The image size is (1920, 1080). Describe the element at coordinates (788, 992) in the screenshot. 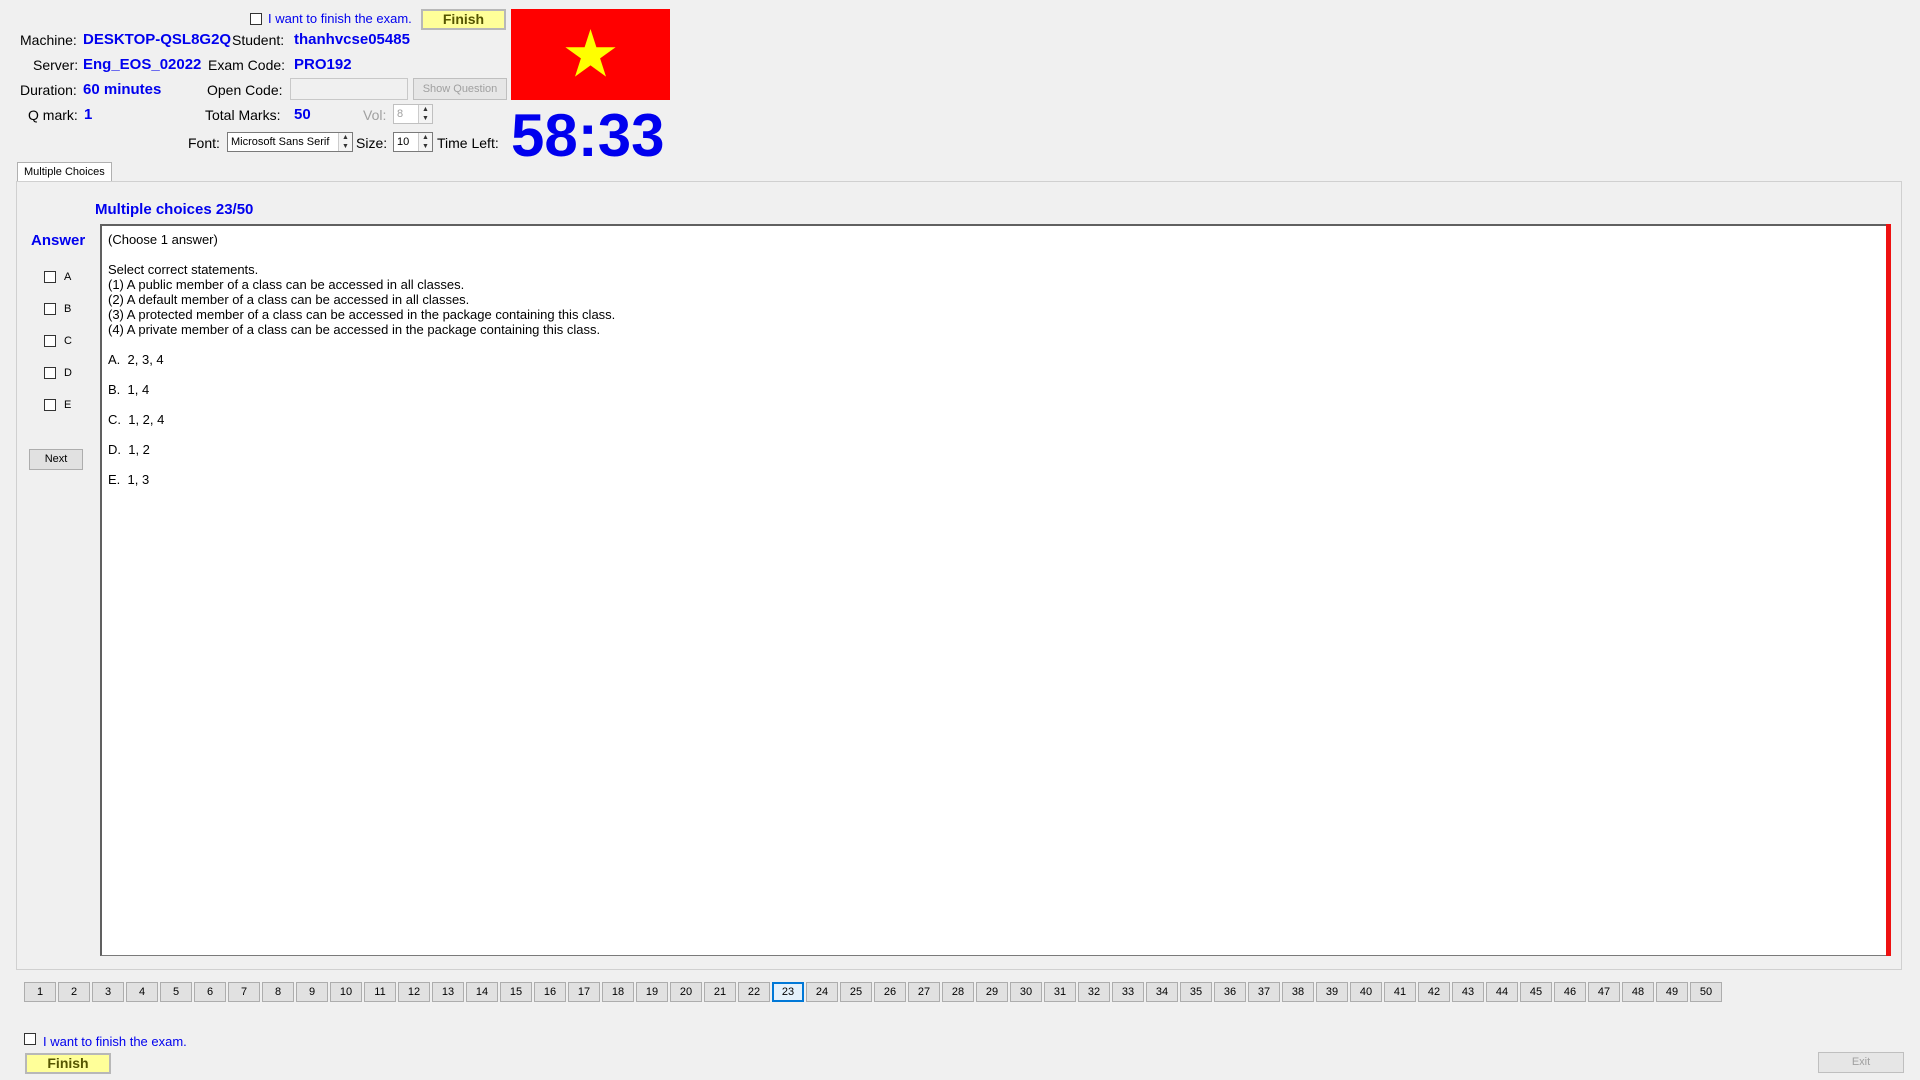

I see `question-nav-button: 23` at that location.